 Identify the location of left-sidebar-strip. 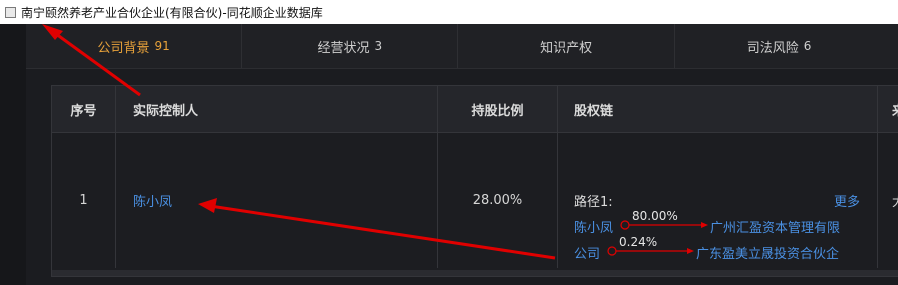
(13, 154).